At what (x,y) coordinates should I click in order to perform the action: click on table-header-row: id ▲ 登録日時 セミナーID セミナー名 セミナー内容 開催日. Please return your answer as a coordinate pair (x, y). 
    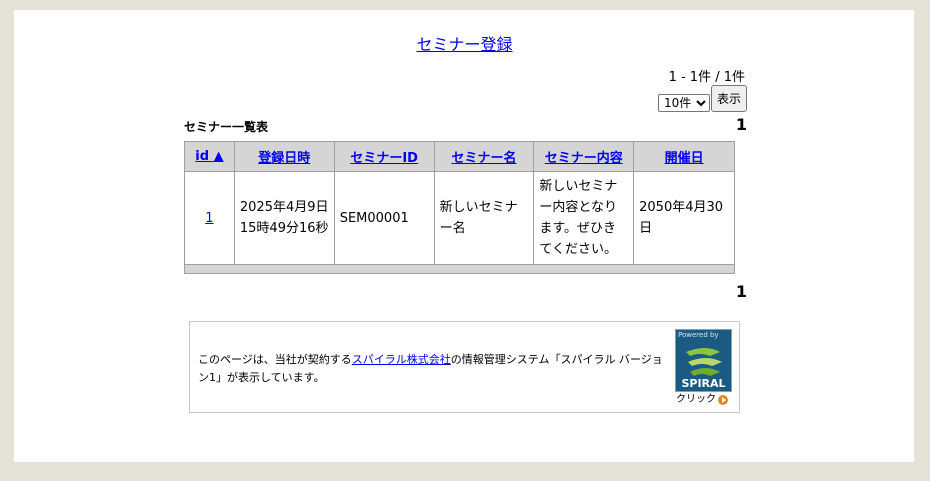
    Looking at the image, I should click on (459, 156).